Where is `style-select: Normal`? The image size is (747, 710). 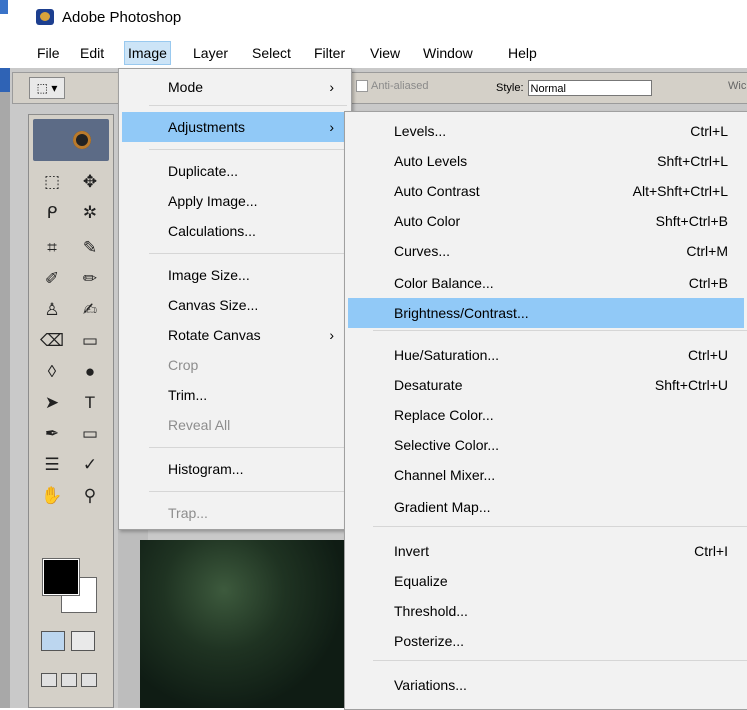 style-select: Normal is located at coordinates (589, 88).